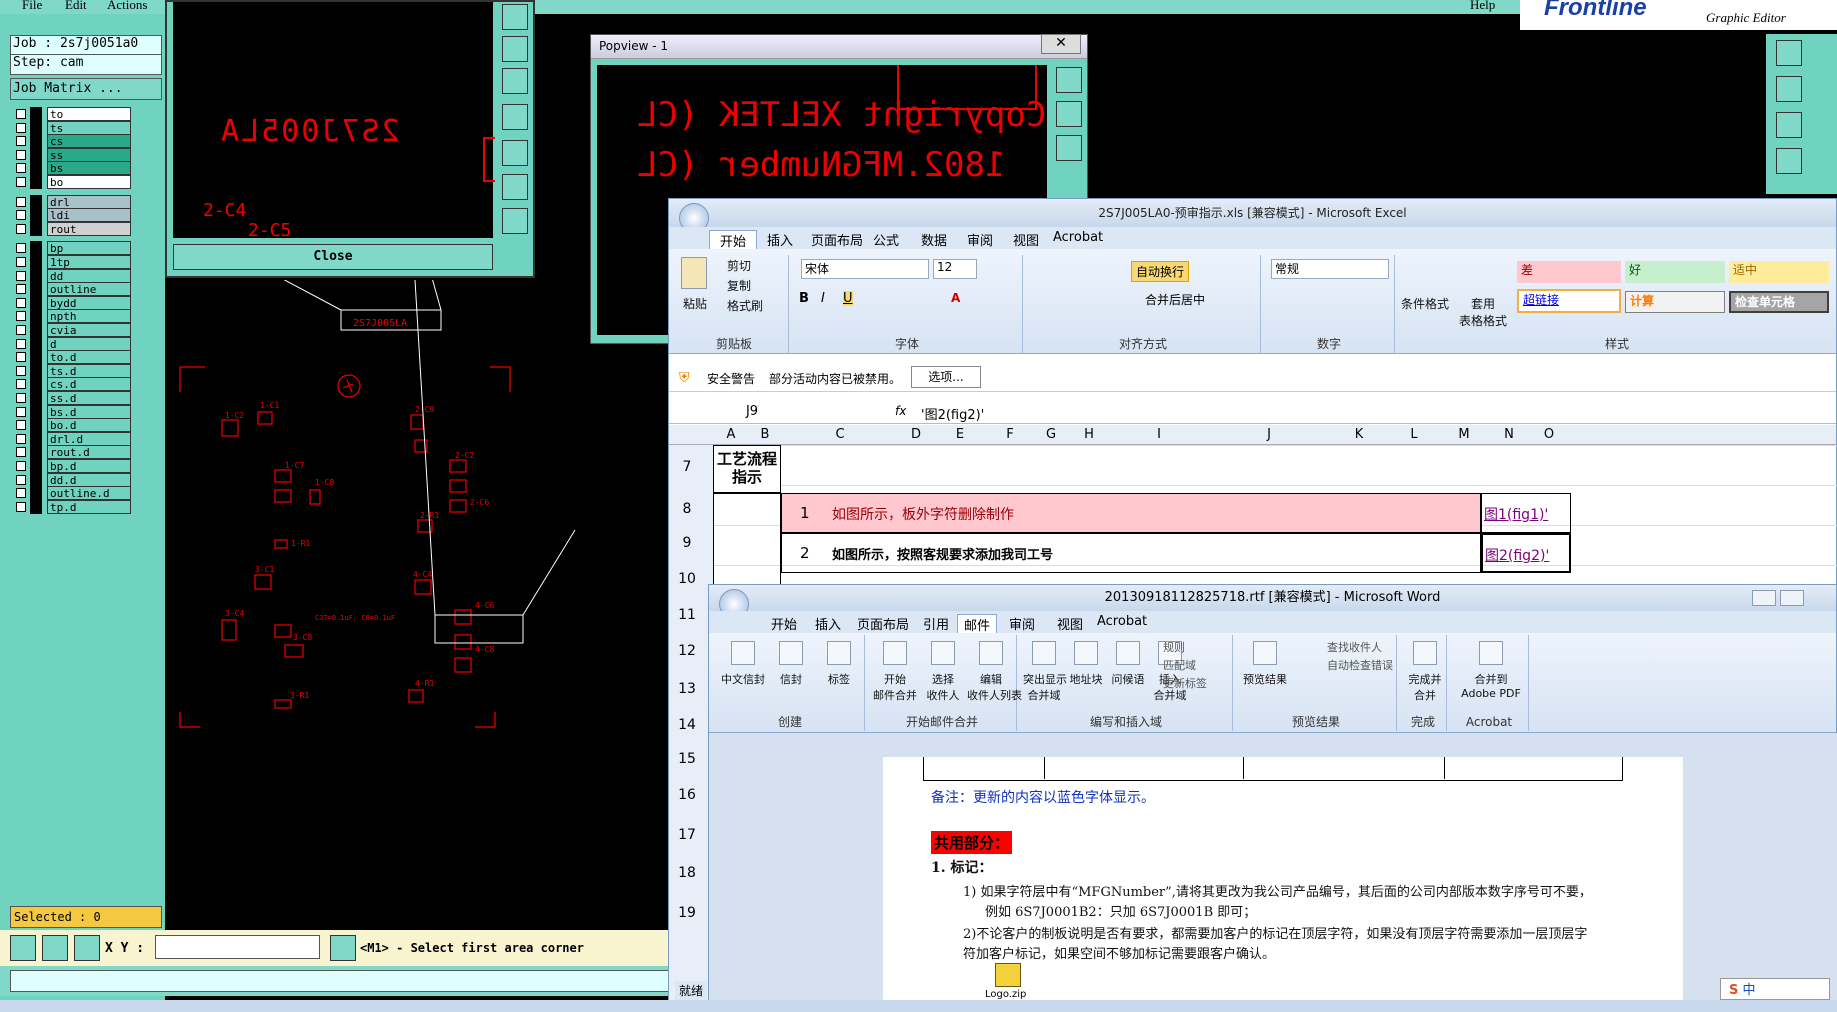  I want to click on column-header: F, so click(1010, 434).